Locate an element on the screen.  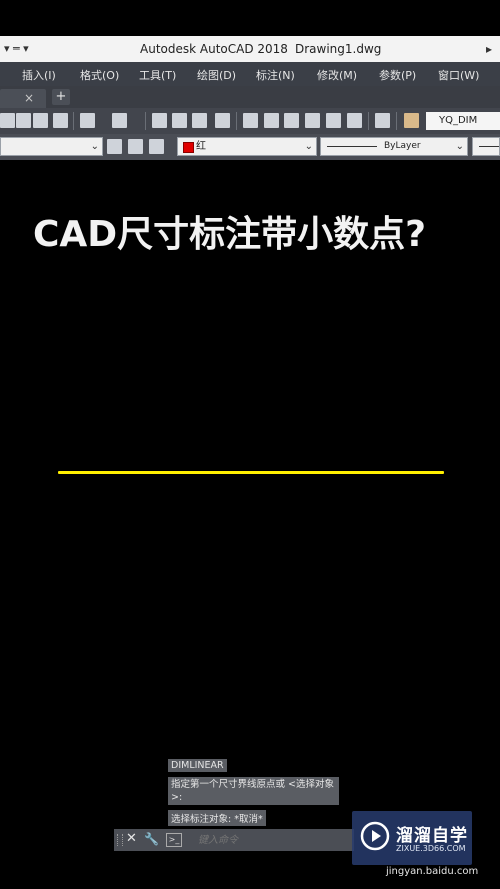
dim-style-field: YQ_DIM is located at coordinates (463, 121).